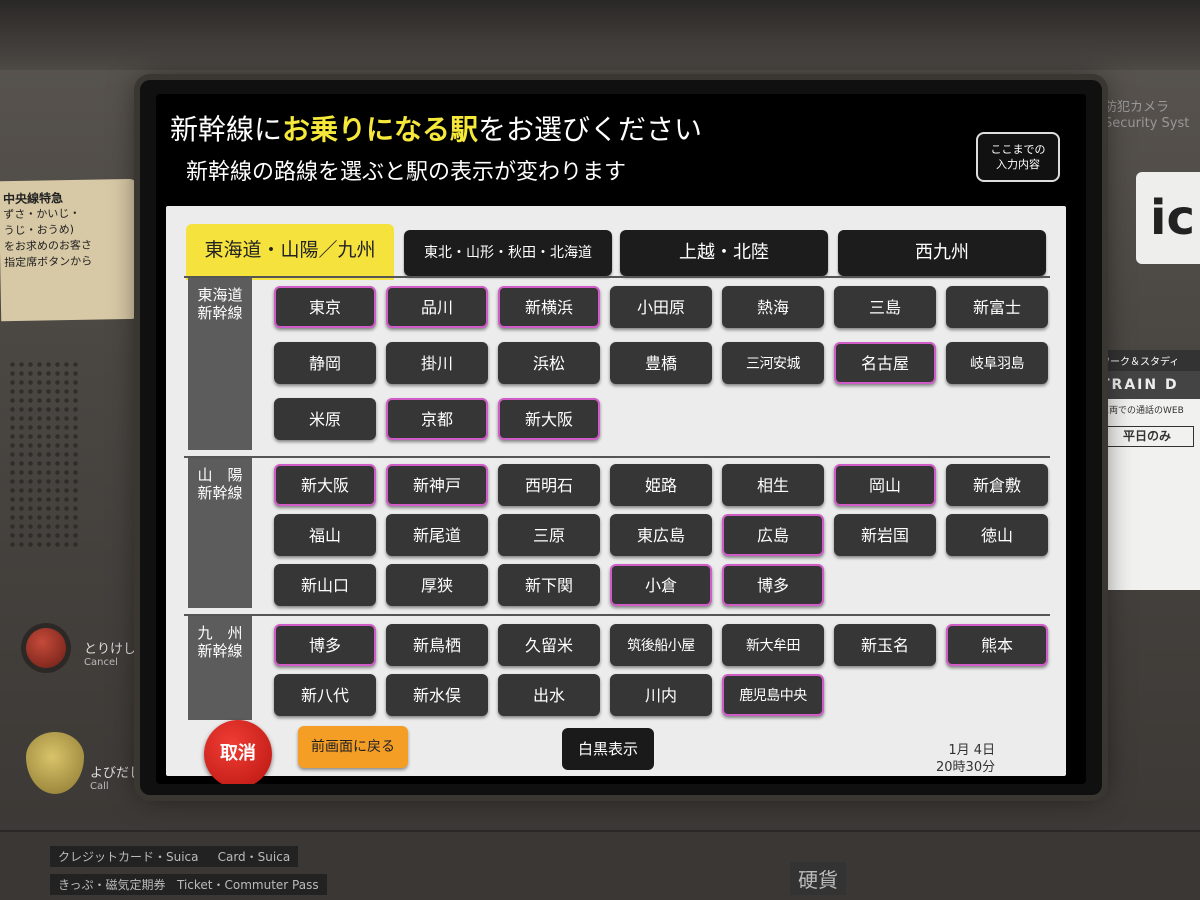 The width and height of the screenshot is (1200, 900). Describe the element at coordinates (437, 363) in the screenshot. I see `station-button-kakegawa: 掛川` at that location.